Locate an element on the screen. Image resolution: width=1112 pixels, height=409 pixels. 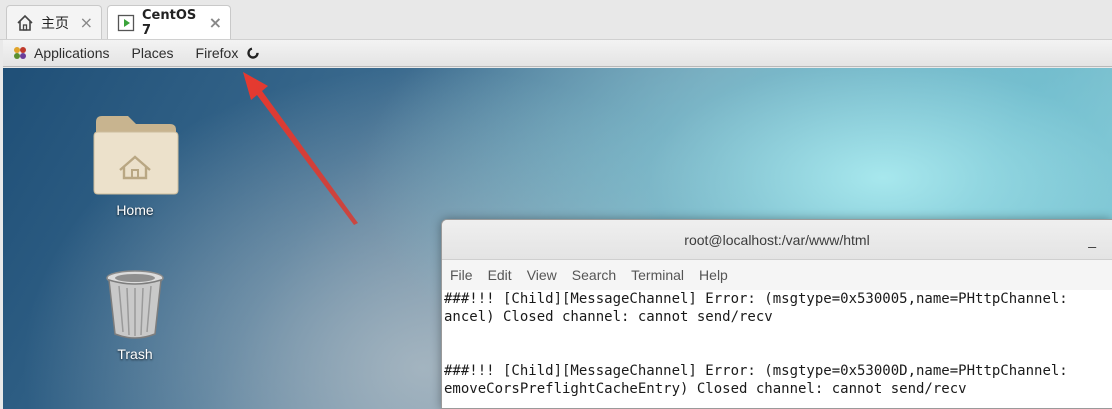
menu-file: File is located at coordinates (461, 275).